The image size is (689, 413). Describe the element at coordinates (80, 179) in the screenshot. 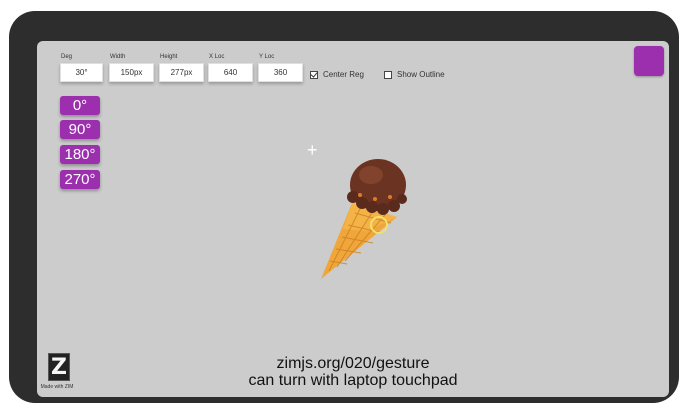

I see `rotate-270-button: 270°` at that location.